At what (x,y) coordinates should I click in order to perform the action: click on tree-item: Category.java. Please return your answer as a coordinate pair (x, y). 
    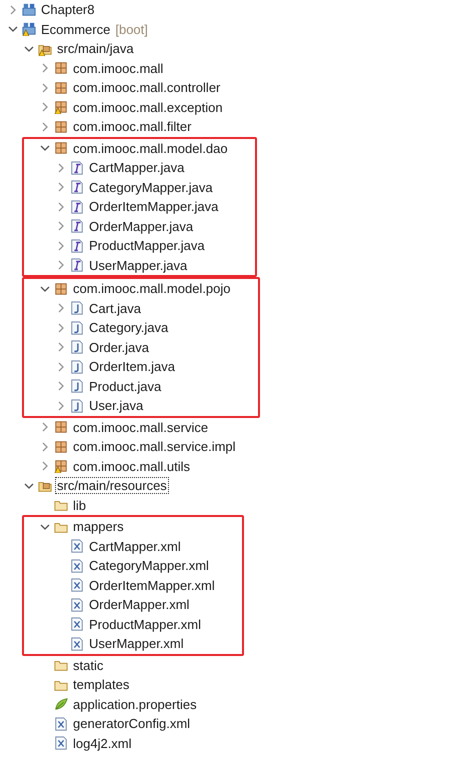
    Looking at the image, I should click on (129, 328).